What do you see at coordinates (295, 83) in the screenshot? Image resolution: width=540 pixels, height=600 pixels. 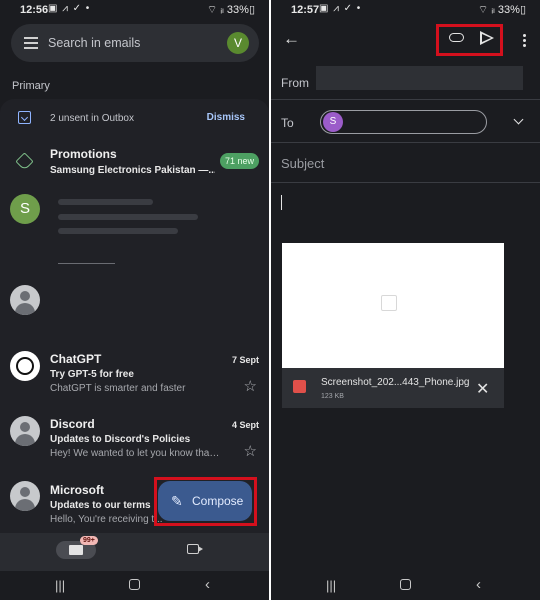 I see `from-label: From` at bounding box center [295, 83].